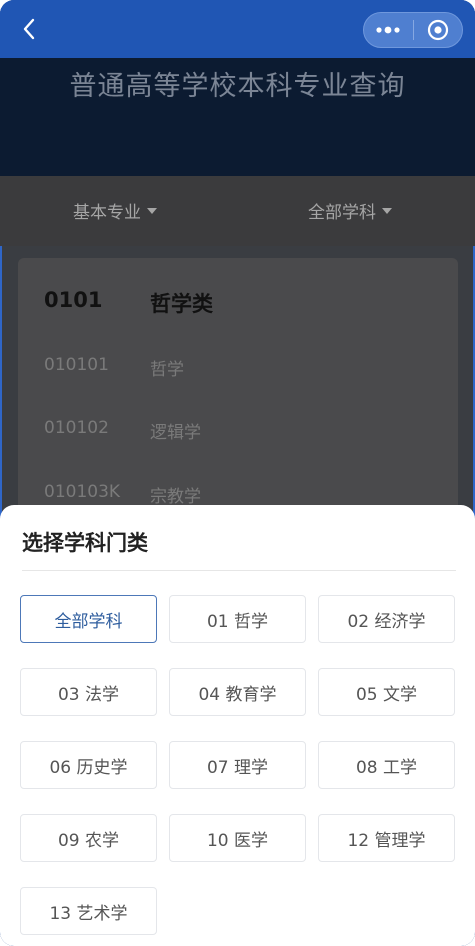 The width and height of the screenshot is (475, 946). Describe the element at coordinates (88, 911) in the screenshot. I see `subject-option: 13 艺术学` at that location.